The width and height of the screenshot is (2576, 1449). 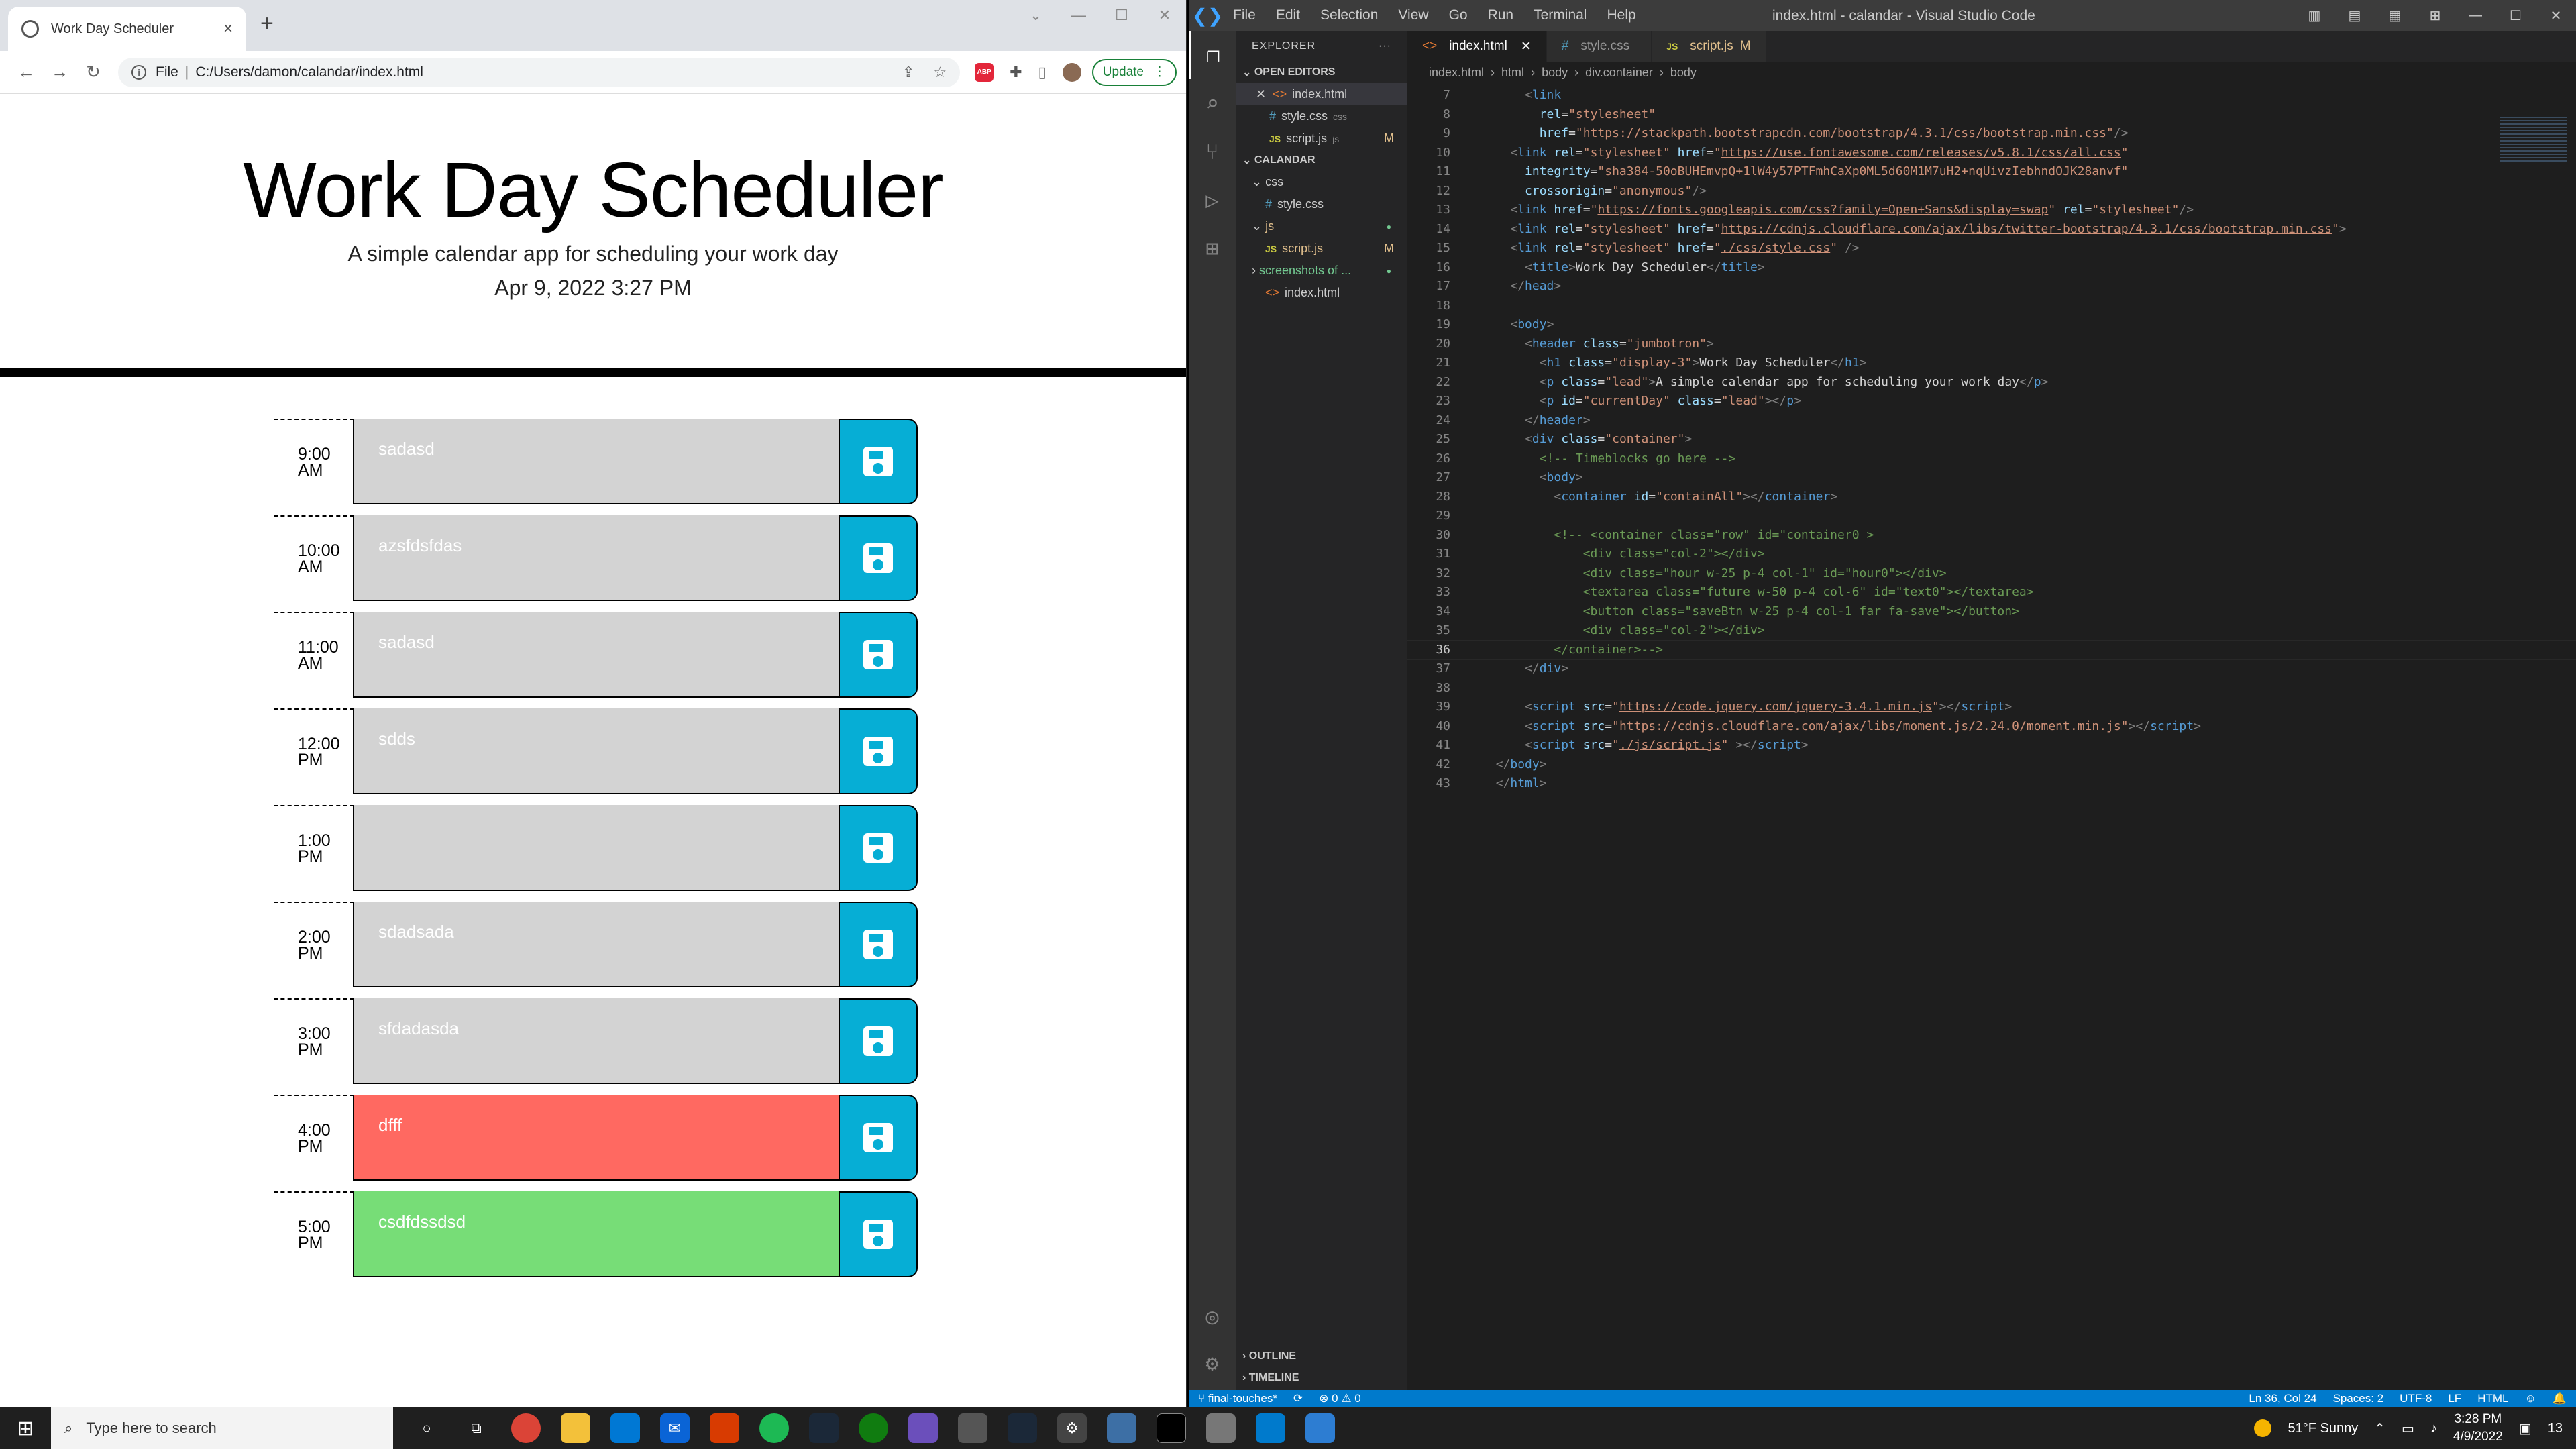 What do you see at coordinates (1991, 325) in the screenshot?
I see `code-line: 19 <body>` at bounding box center [1991, 325].